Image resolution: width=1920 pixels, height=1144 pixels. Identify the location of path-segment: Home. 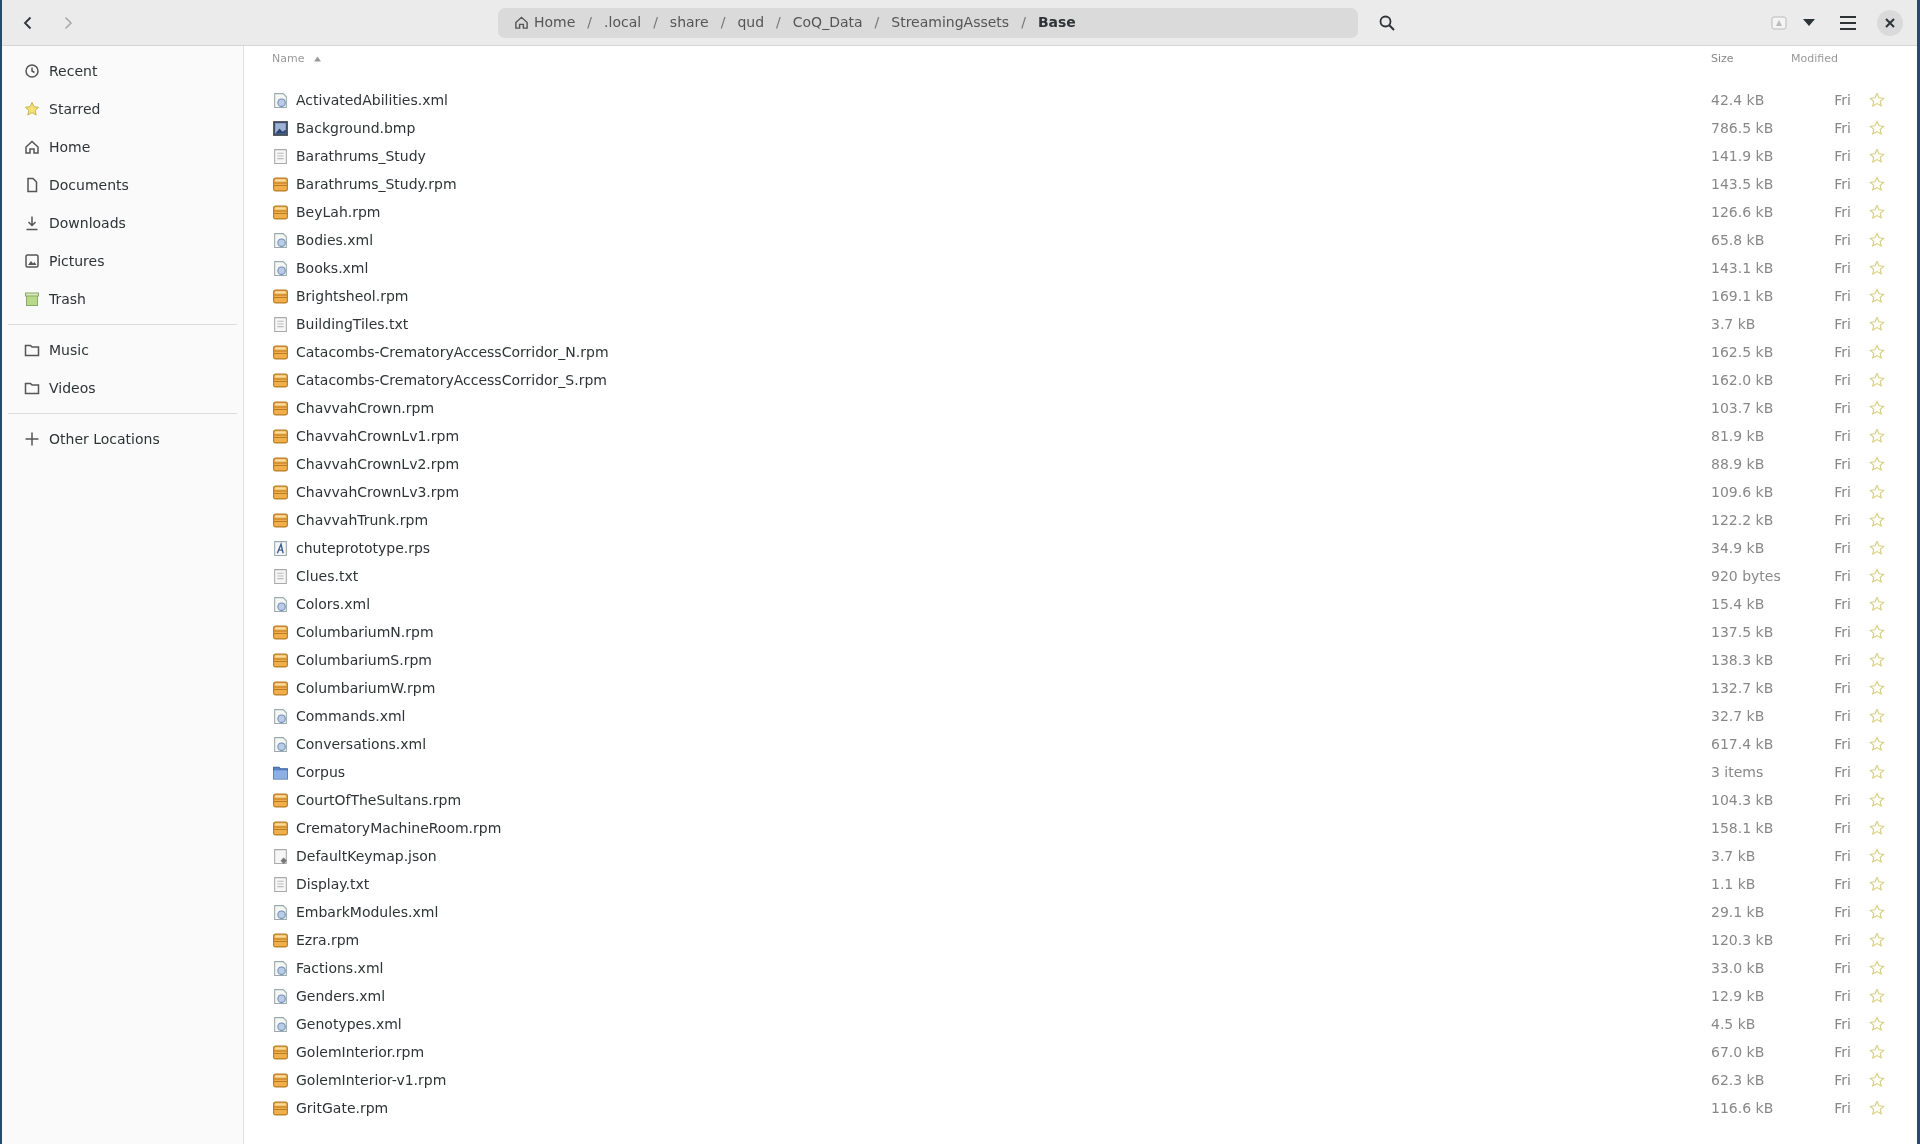
(545, 22).